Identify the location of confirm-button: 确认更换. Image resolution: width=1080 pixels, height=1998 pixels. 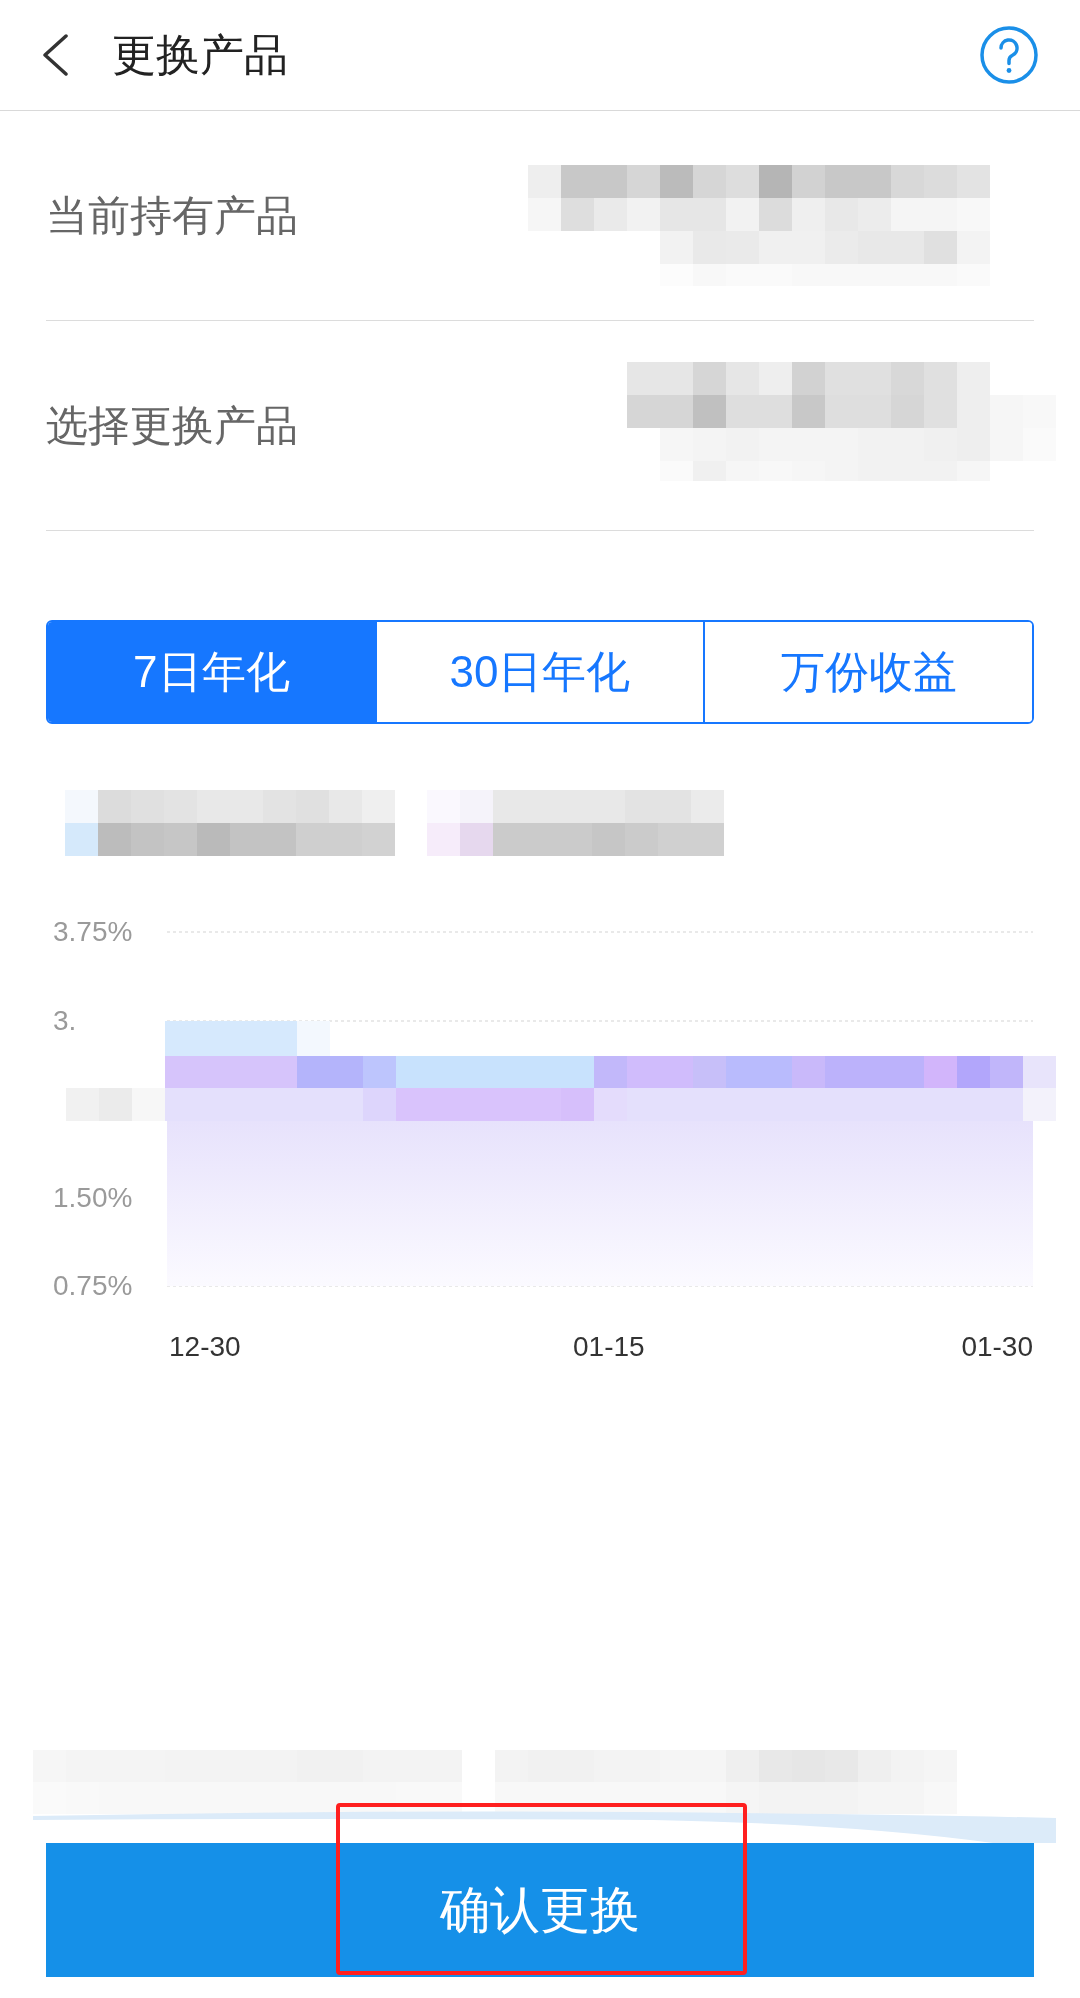
(540, 1910).